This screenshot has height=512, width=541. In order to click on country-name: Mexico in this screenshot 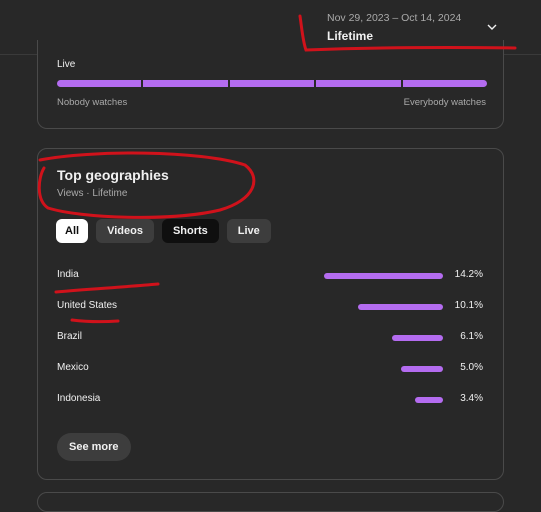, I will do `click(73, 367)`.